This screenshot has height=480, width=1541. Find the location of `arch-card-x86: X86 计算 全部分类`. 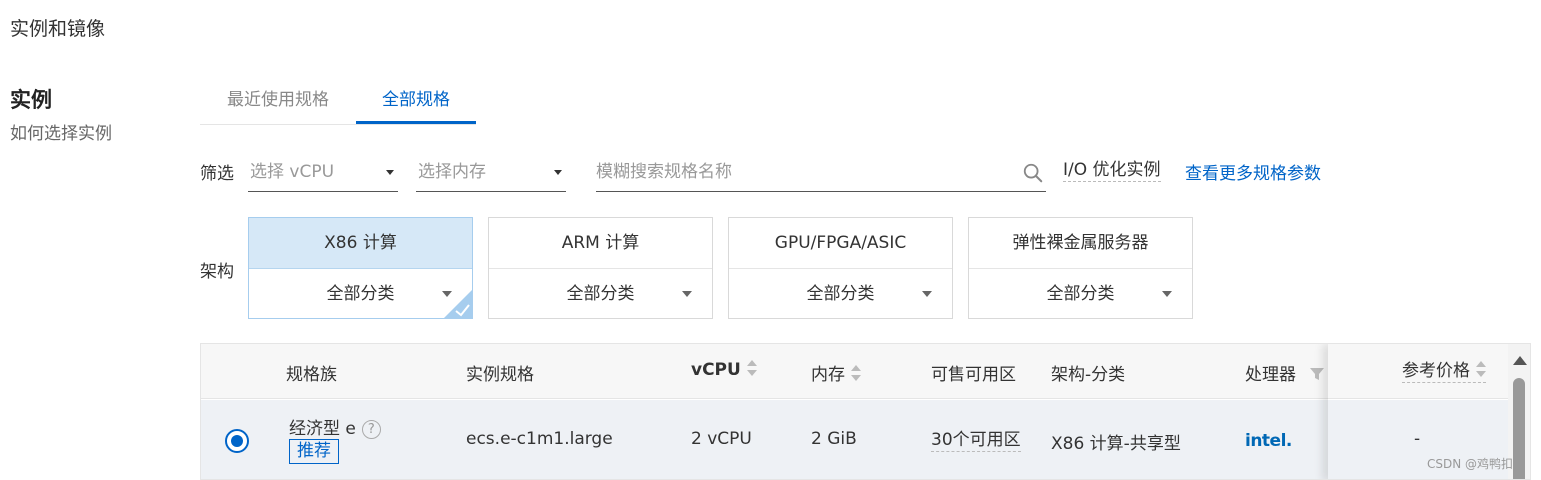

arch-card-x86: X86 计算 全部分类 is located at coordinates (360, 268).